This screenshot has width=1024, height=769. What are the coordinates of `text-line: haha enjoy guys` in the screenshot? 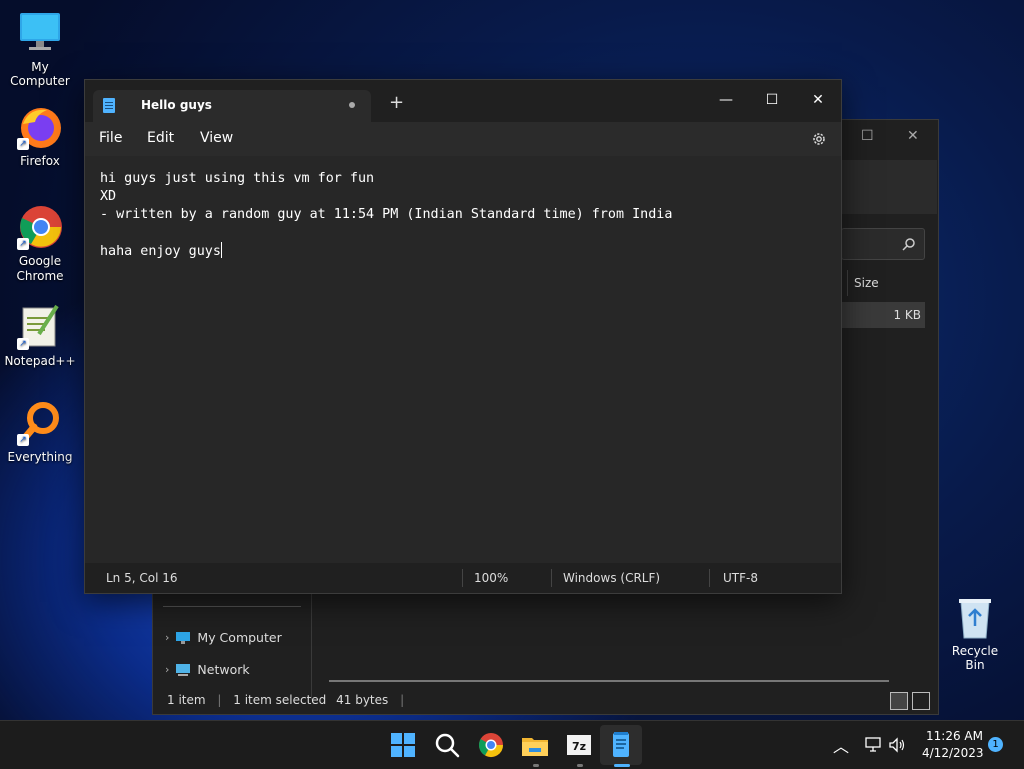 It's located at (161, 250).